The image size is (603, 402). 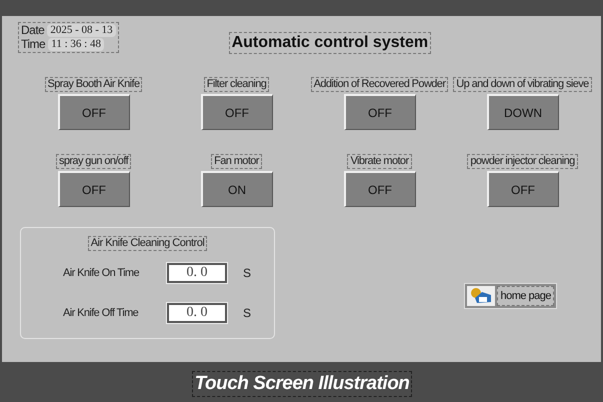 I want to click on panel-title: Air Knife Cleaning Control, so click(x=148, y=243).